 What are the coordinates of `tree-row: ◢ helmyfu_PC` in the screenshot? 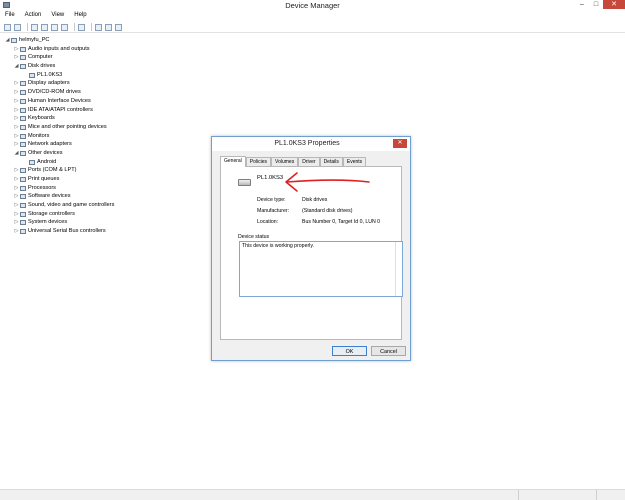 It's located at (100, 40).